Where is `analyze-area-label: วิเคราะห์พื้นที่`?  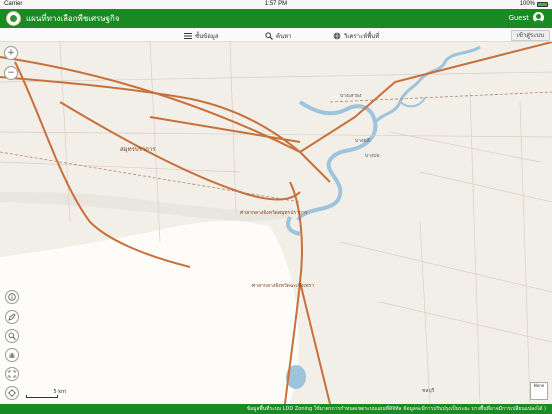
analyze-area-label: วิเคราะห์พื้นที่ is located at coordinates (362, 36).